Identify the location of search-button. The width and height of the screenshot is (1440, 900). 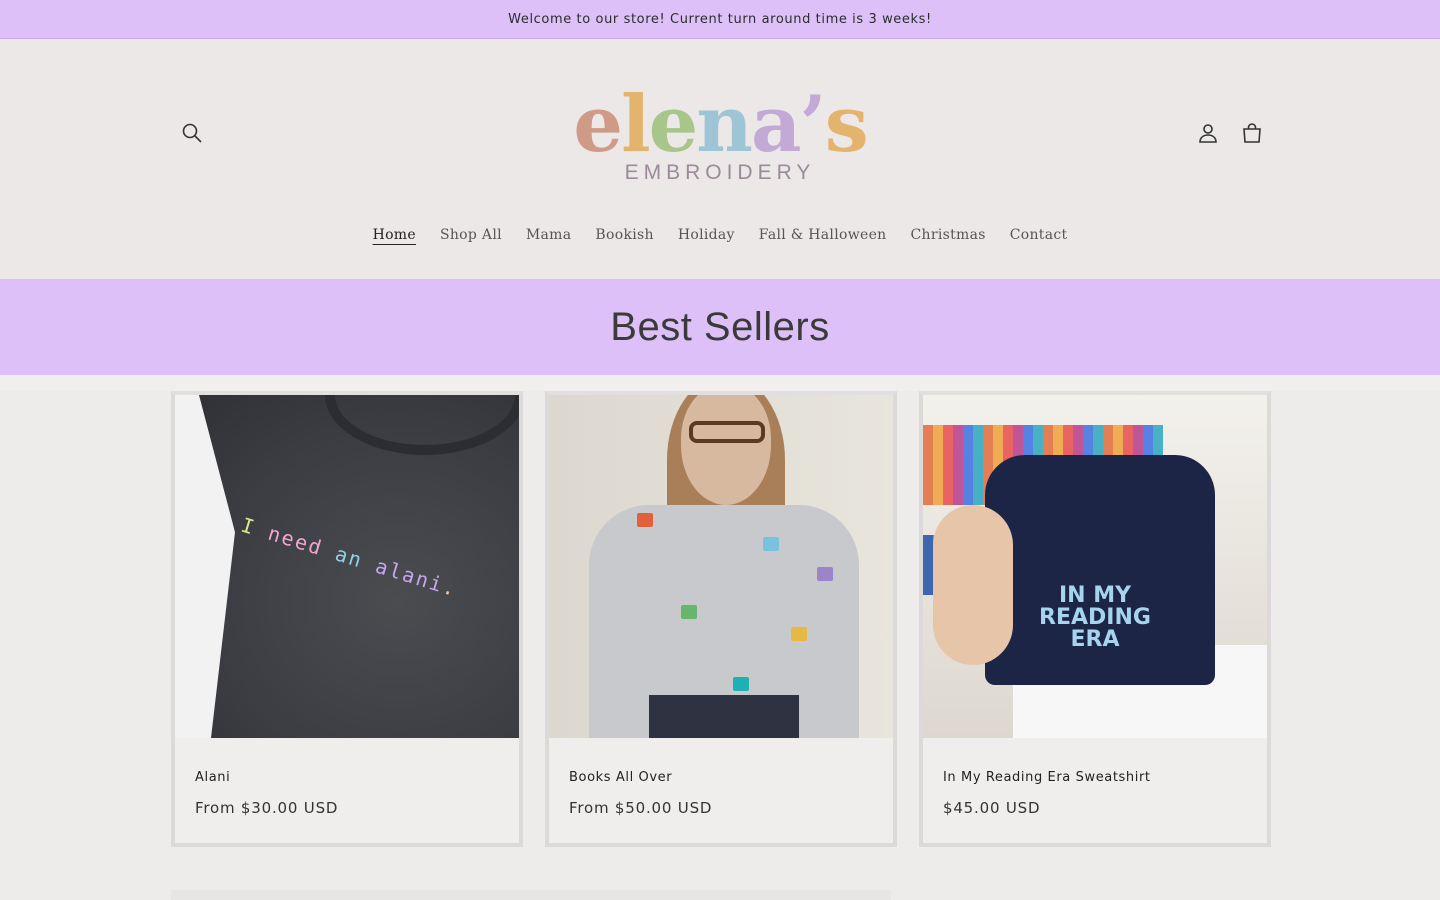
(192, 133).